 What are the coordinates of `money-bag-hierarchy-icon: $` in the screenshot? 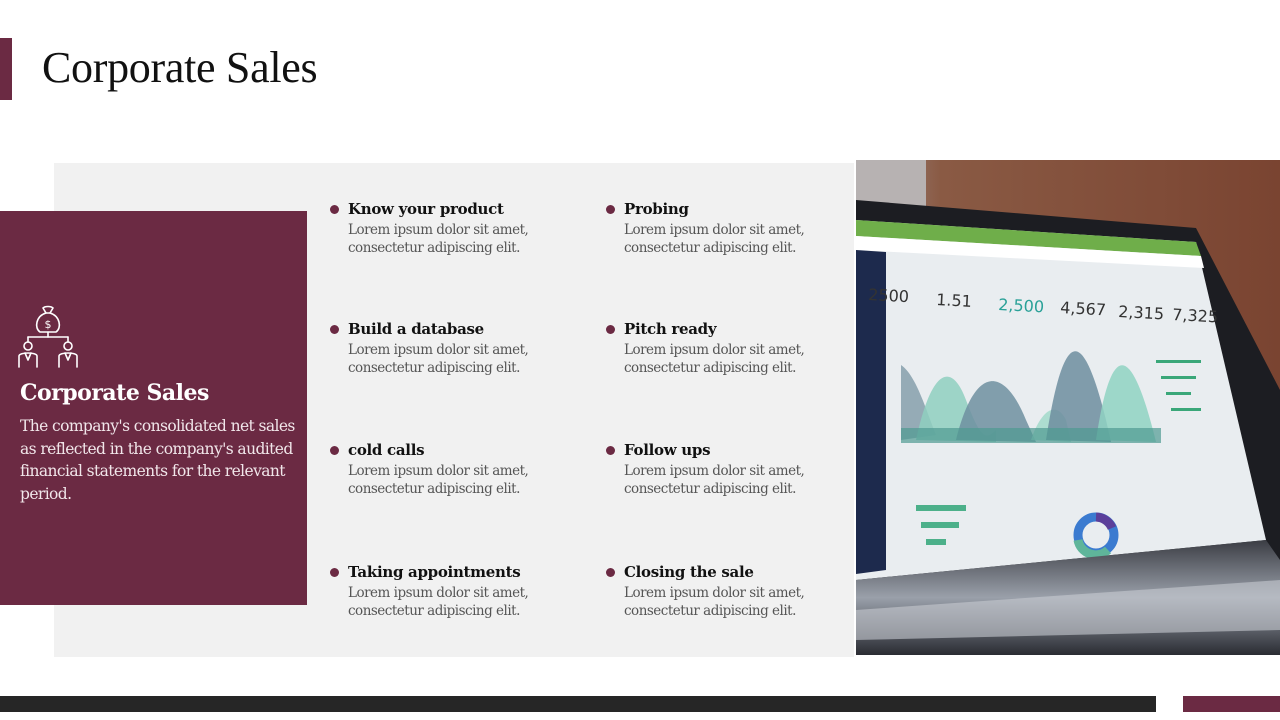 It's located at (48, 336).